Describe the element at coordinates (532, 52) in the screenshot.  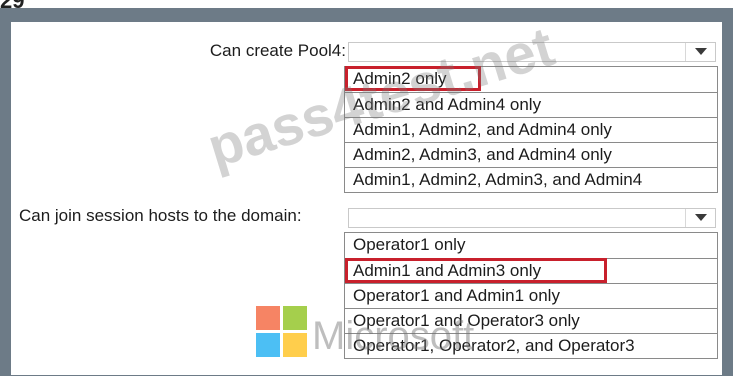
I see `pool4-dropdown` at that location.